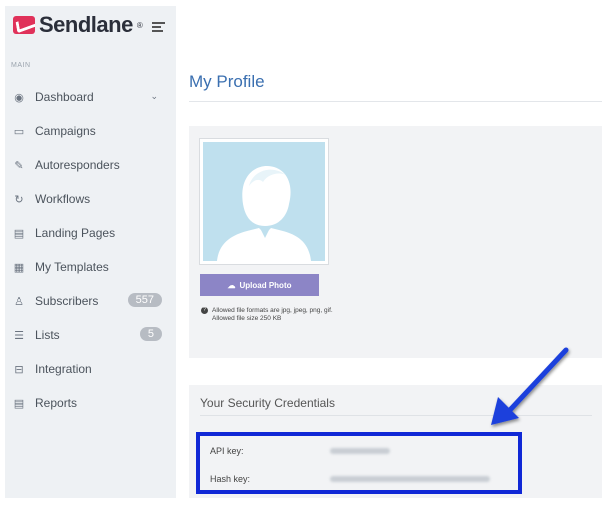 The height and width of the screenshot is (512, 602). Describe the element at coordinates (72, 267) in the screenshot. I see `sidebar-item-label: My Templates` at that location.